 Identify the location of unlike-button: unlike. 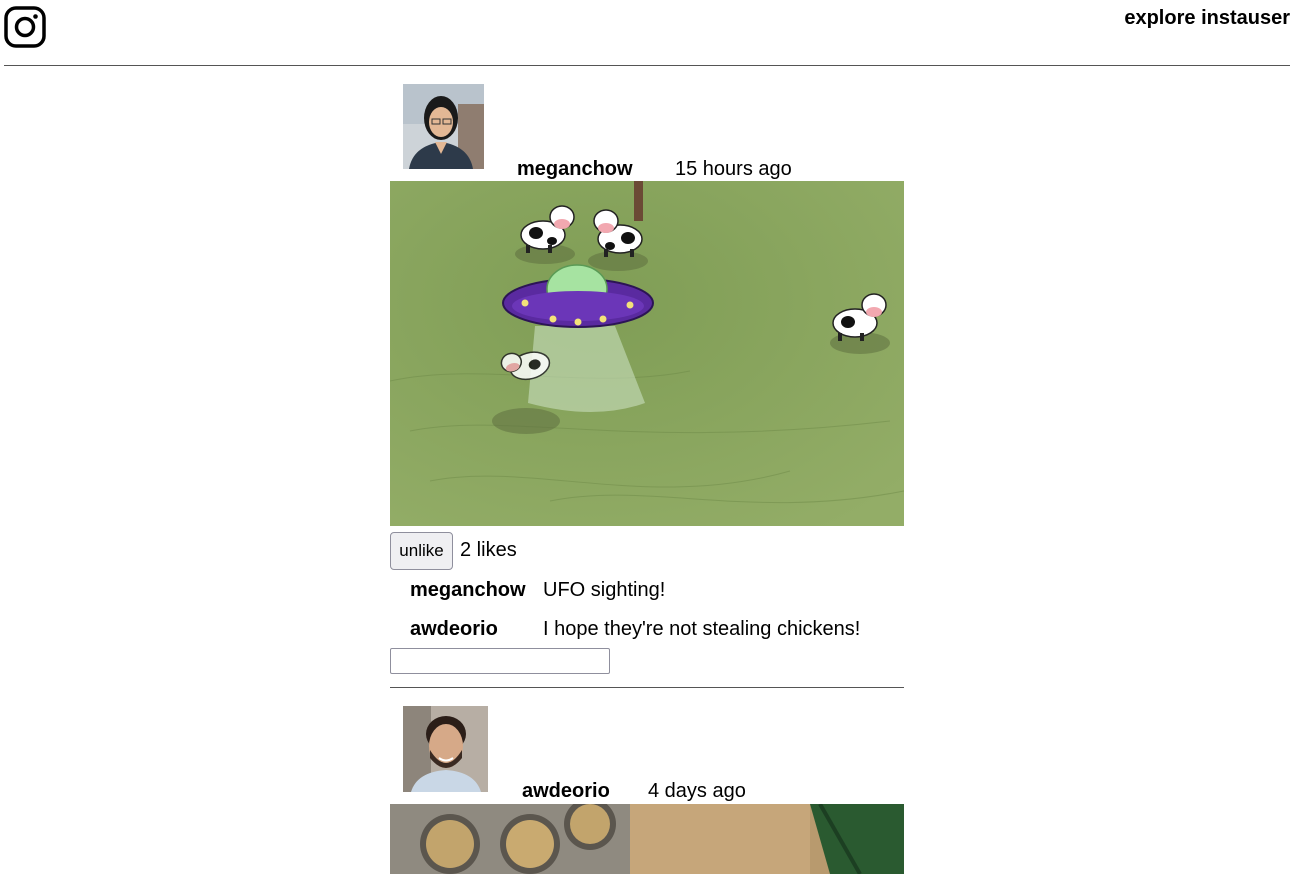
(421, 551).